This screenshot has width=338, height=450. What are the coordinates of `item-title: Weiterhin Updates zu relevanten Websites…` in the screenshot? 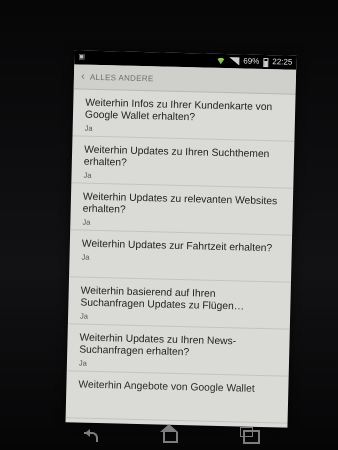 It's located at (180, 203).